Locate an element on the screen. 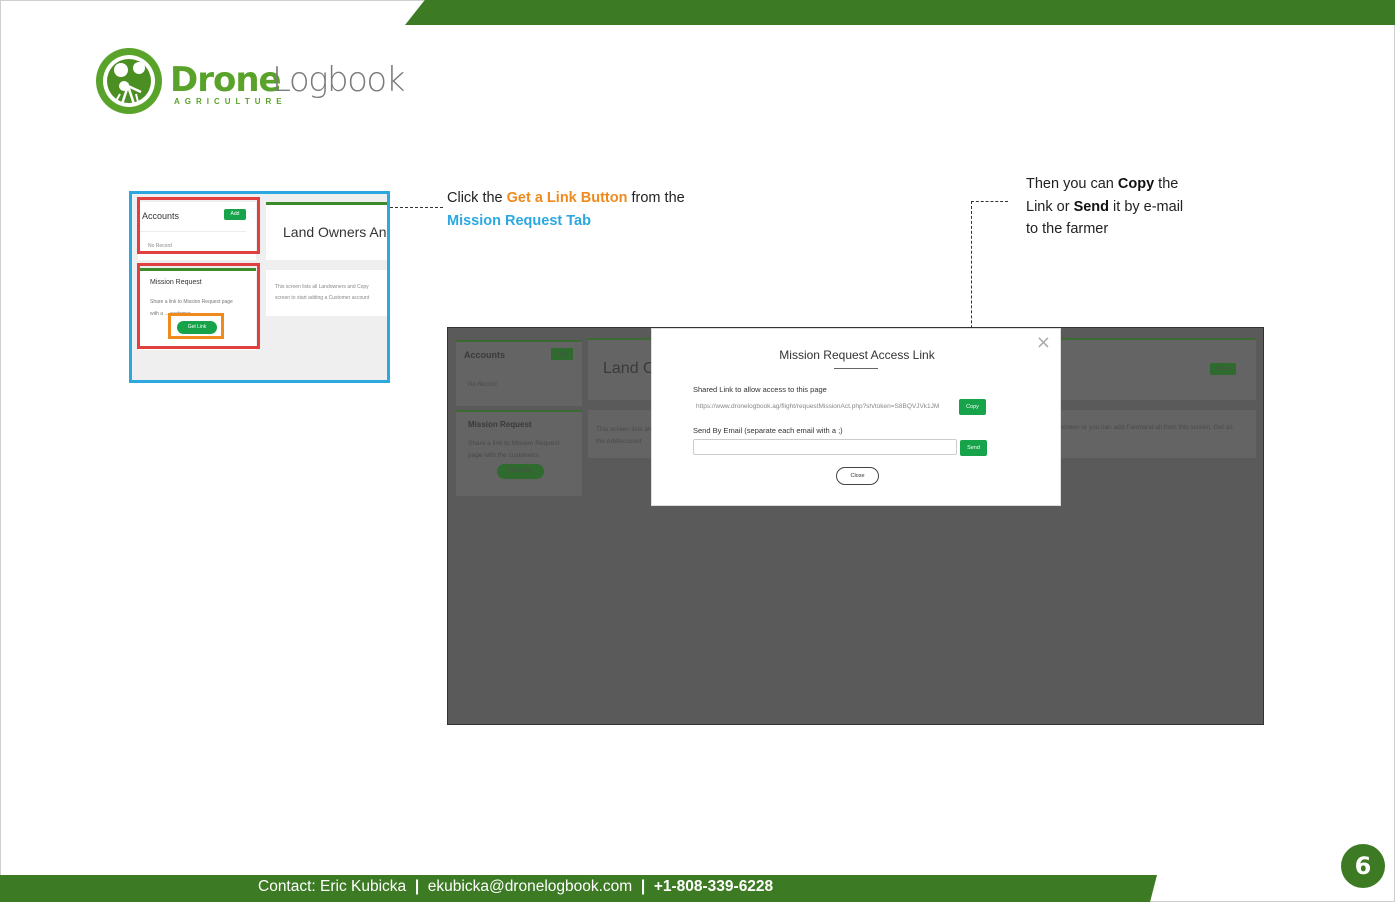  modal-title: Mission Request Access Link is located at coordinates (857, 355).